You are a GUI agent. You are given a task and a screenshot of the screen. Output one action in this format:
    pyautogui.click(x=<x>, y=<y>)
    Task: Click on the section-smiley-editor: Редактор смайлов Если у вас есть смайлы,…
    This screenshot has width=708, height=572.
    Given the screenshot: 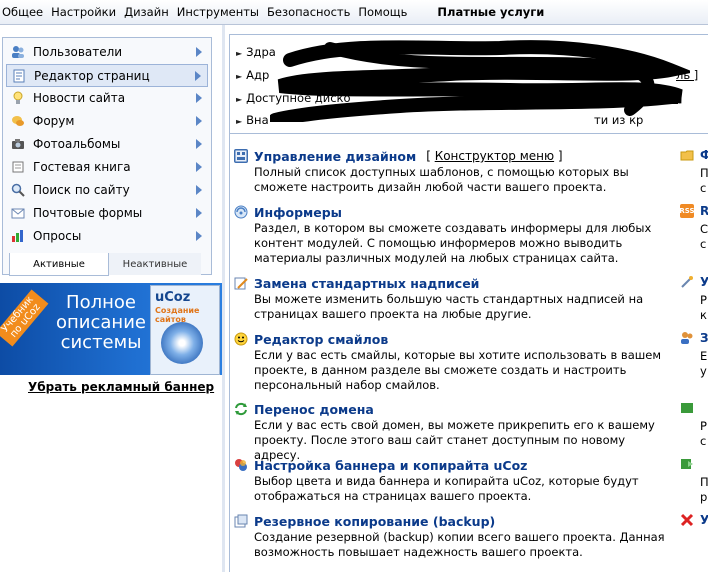 What is the action you would take?
    pyautogui.click(x=454, y=362)
    